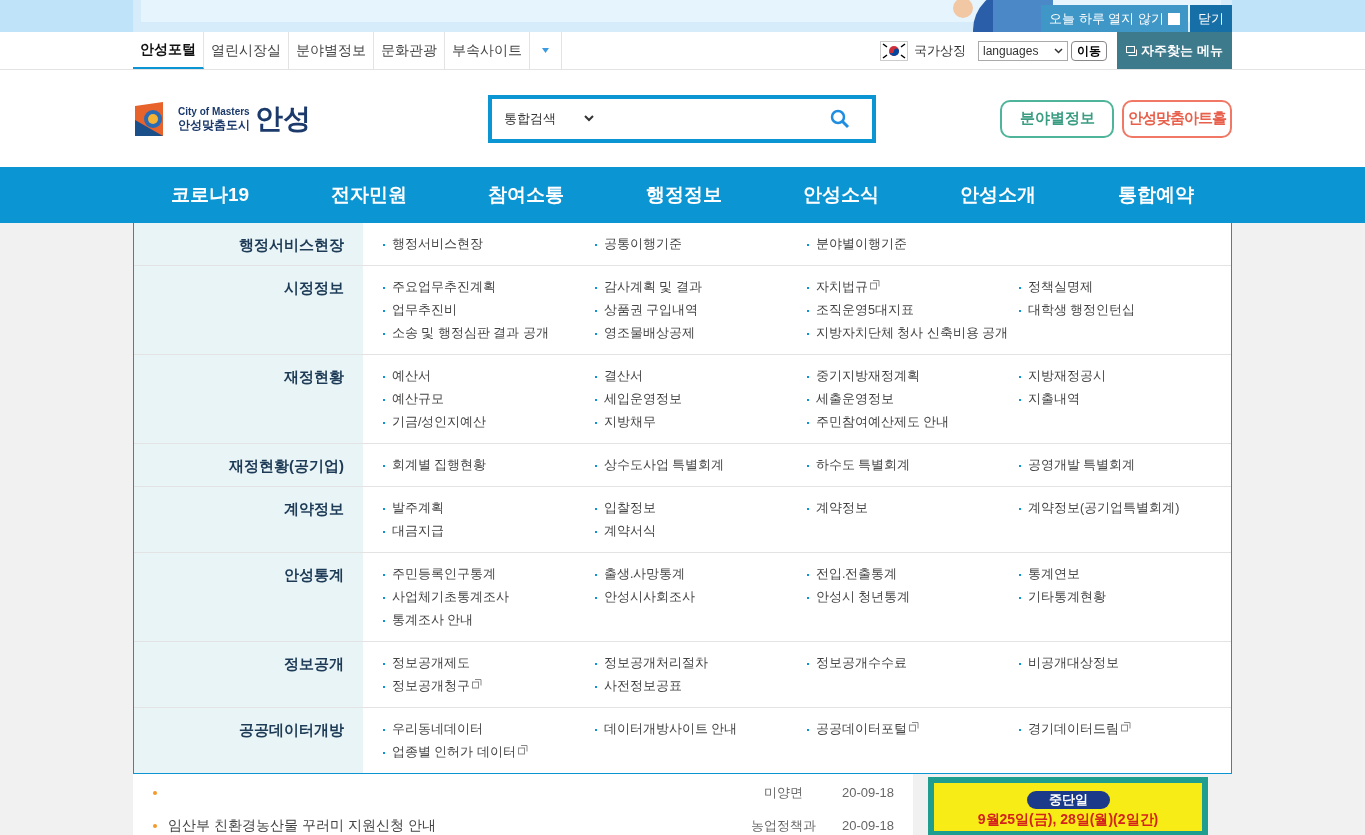  What do you see at coordinates (861, 244) in the screenshot?
I see `menu-link: 분야별이행기준` at bounding box center [861, 244].